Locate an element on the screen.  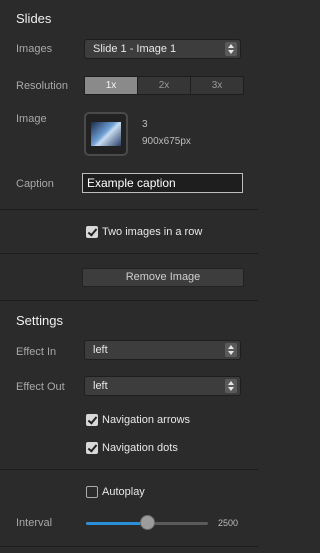
image-thumbnail is located at coordinates (106, 134).